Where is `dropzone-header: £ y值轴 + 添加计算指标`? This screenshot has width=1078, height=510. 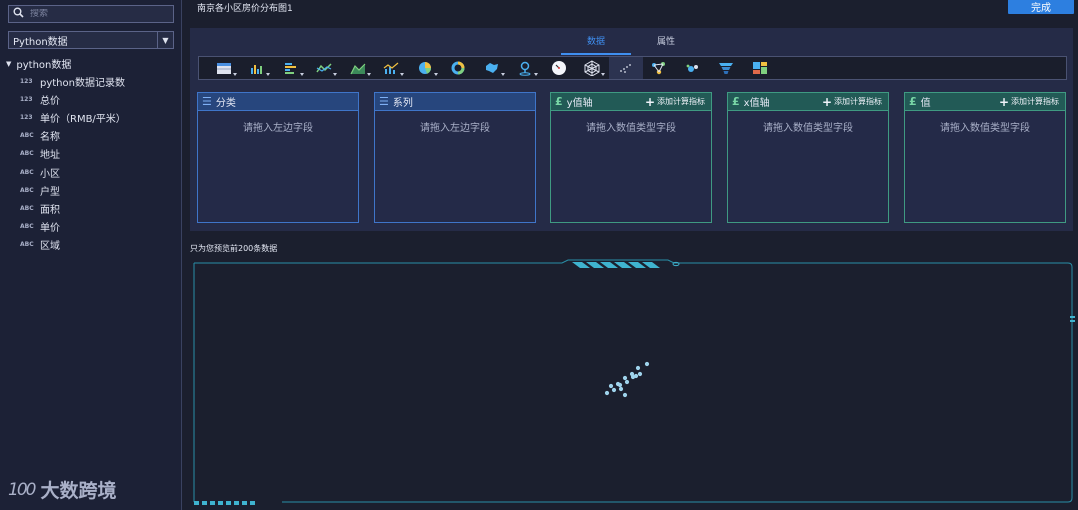 dropzone-header: £ y值轴 + 添加计算指标 is located at coordinates (631, 102).